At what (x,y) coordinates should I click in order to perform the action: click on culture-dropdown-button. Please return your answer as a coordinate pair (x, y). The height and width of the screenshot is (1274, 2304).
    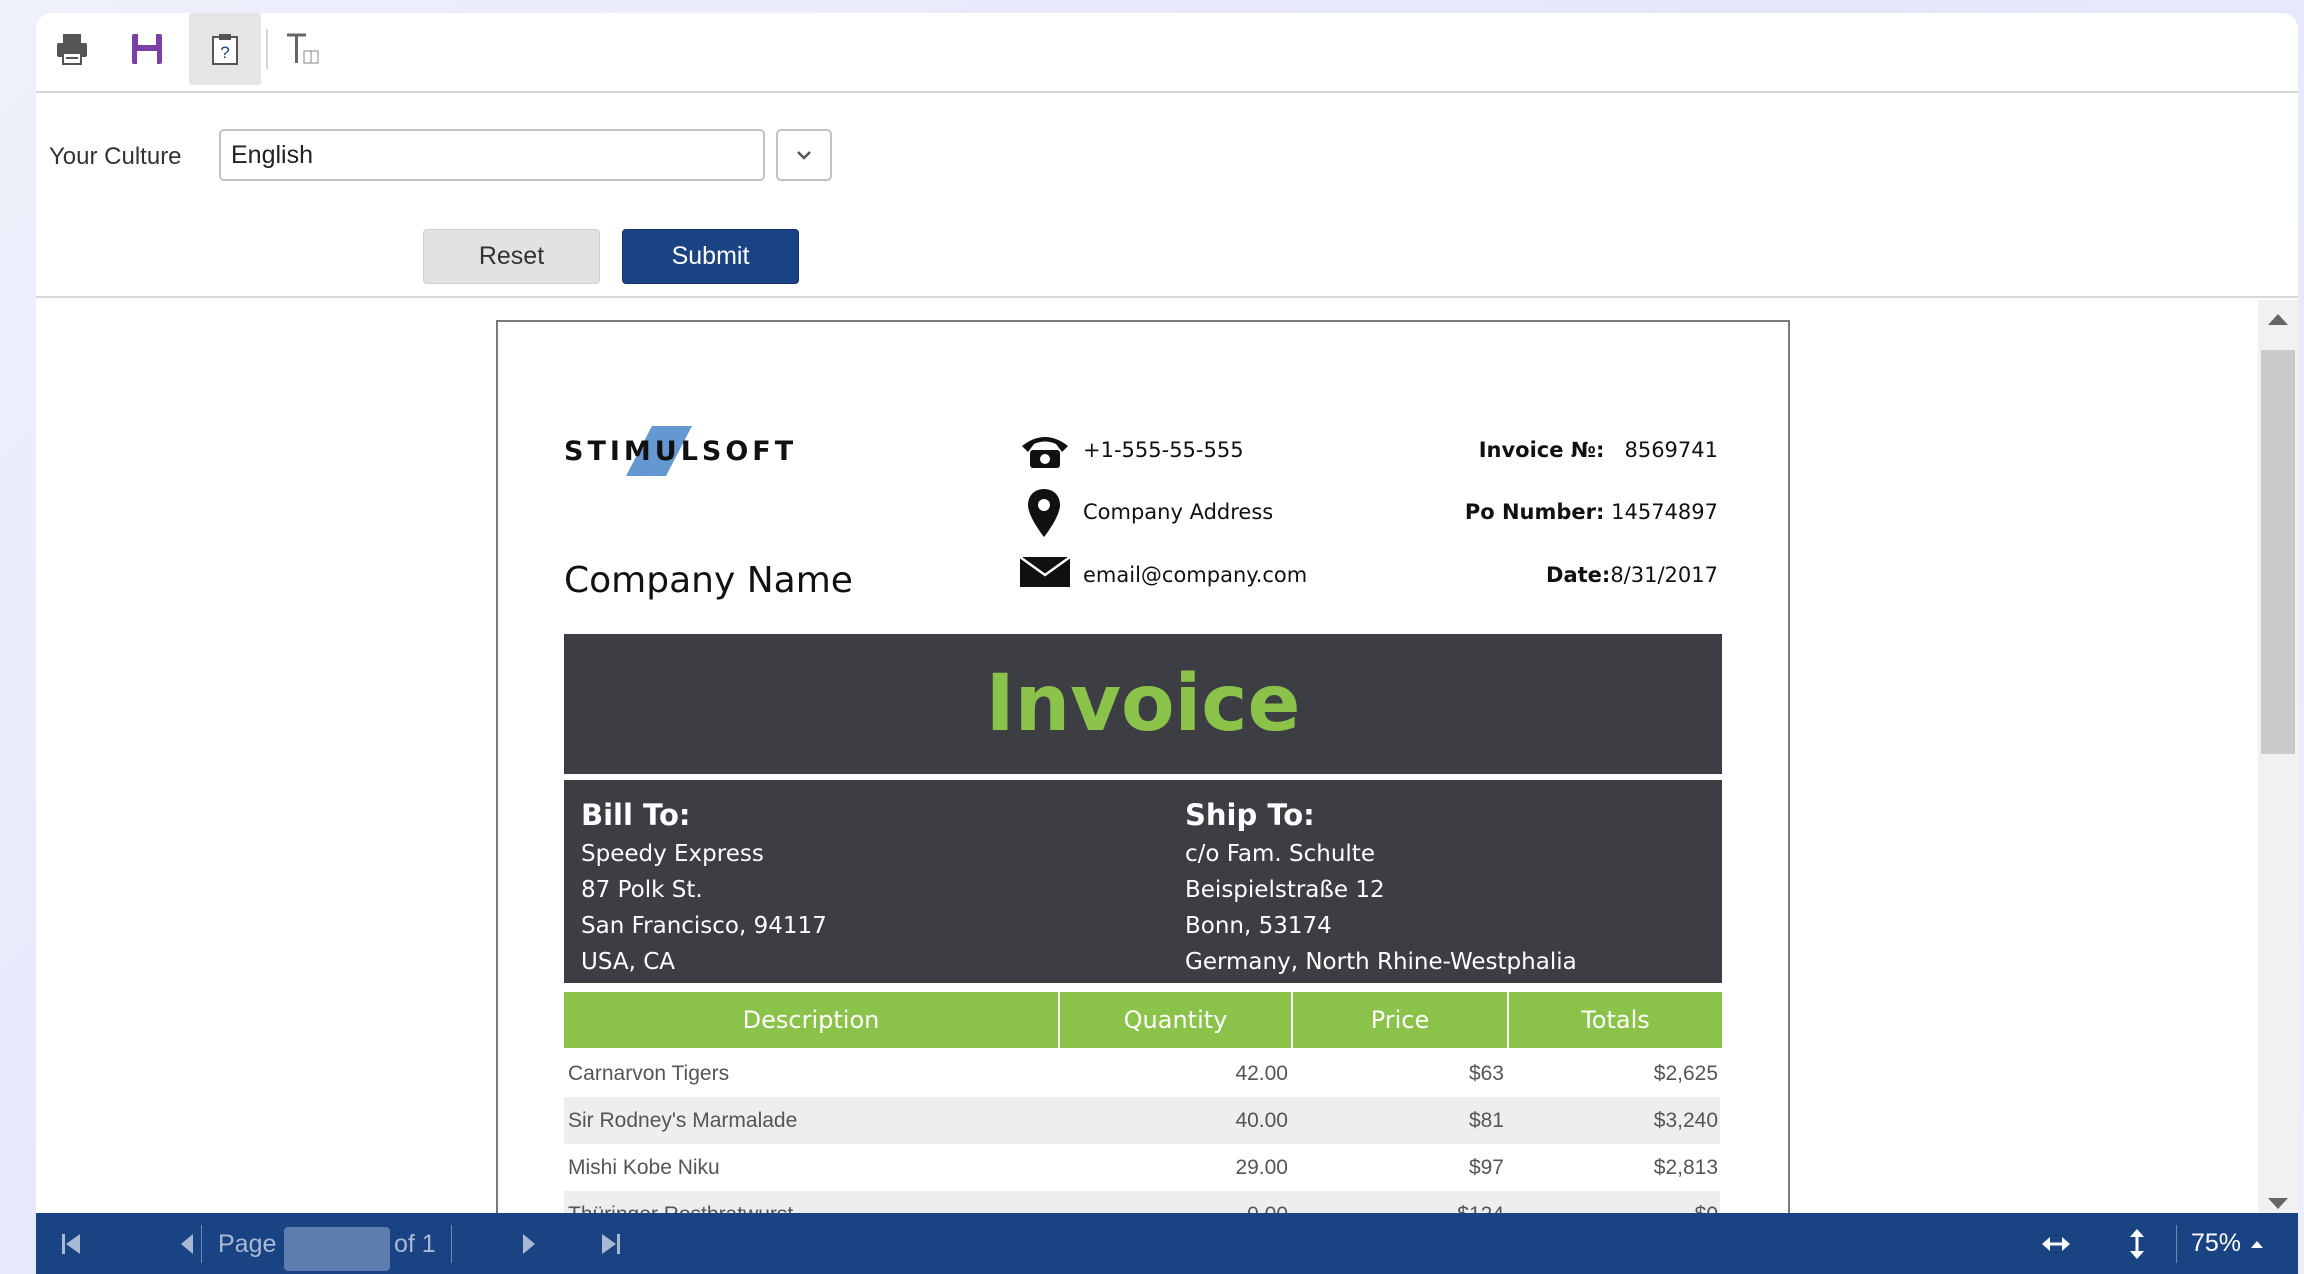
    Looking at the image, I should click on (804, 155).